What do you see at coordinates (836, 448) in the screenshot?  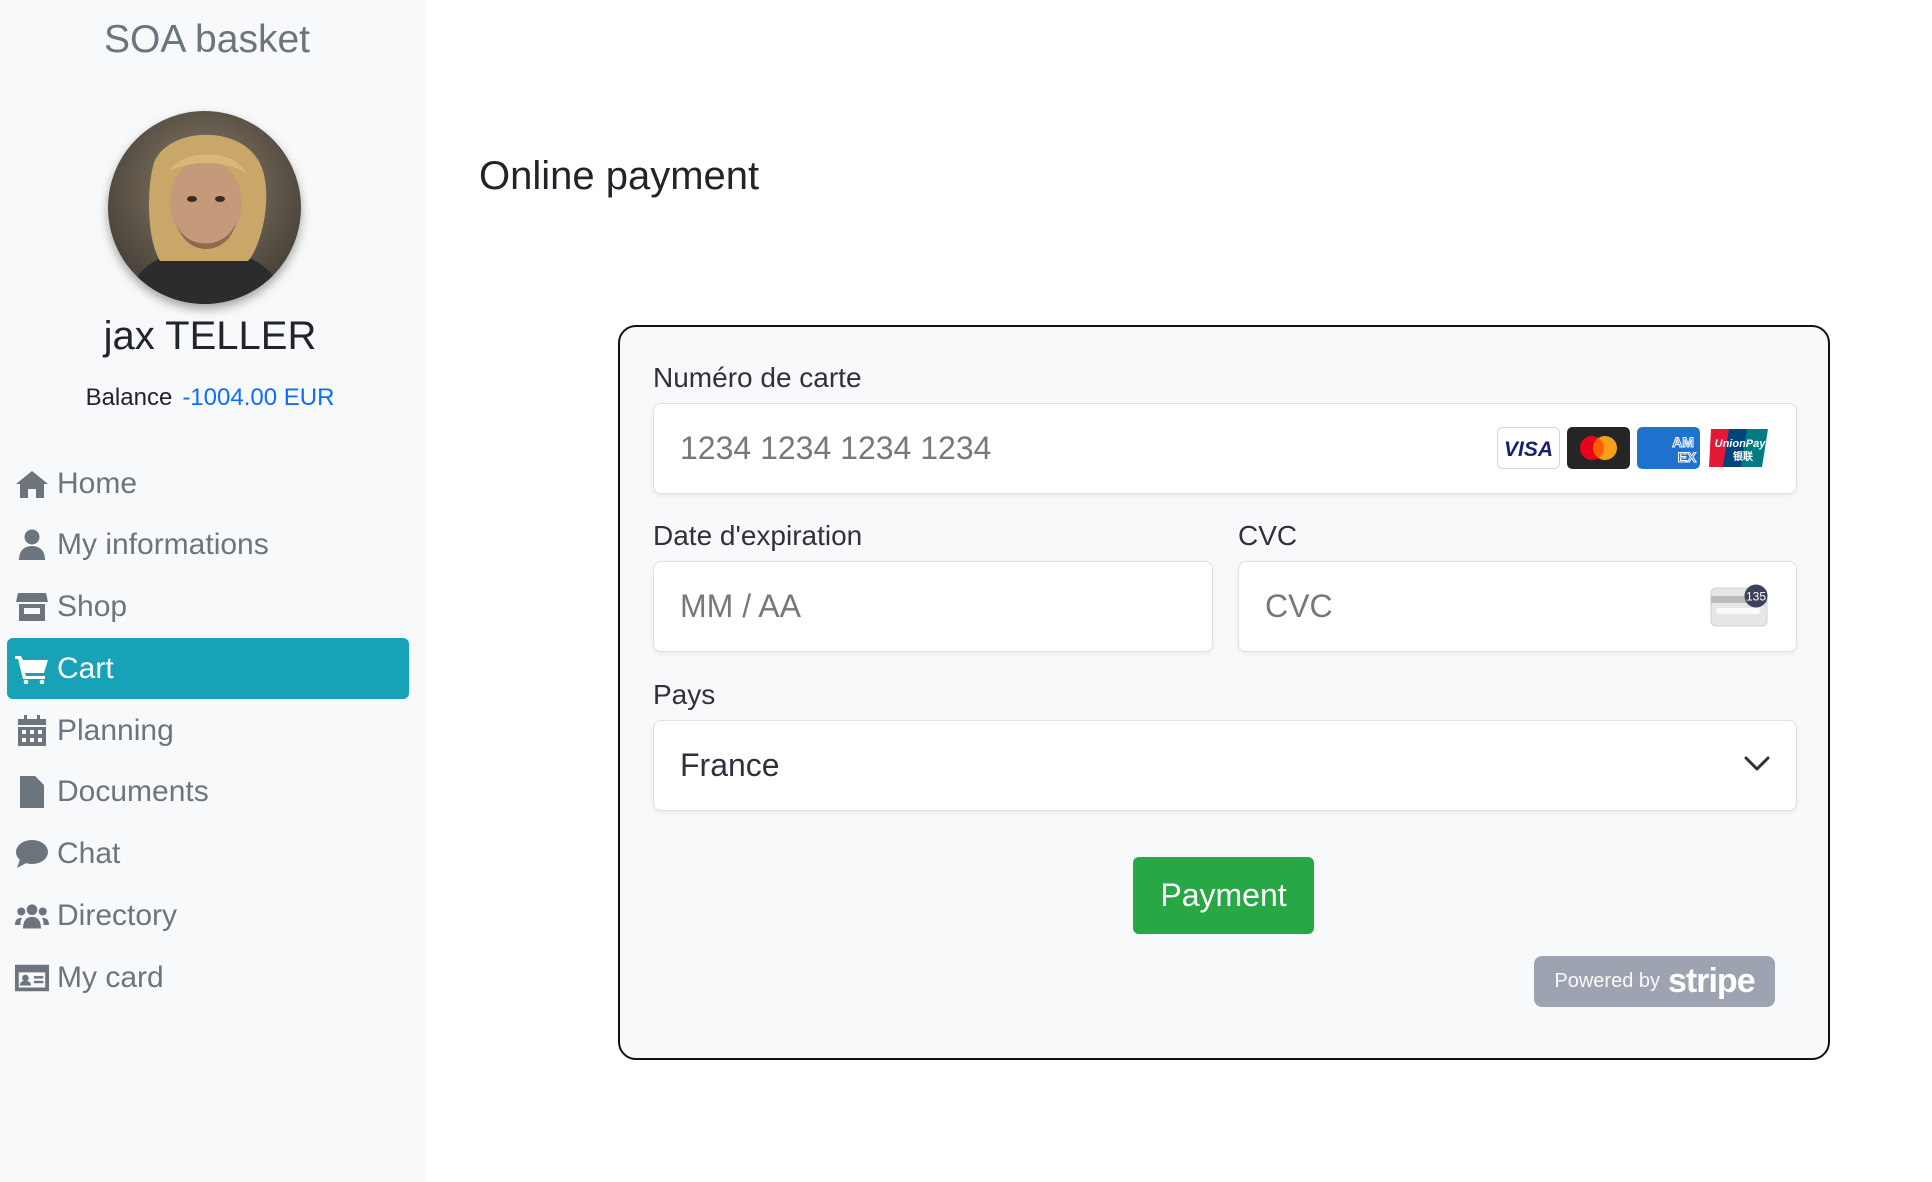 I see `card-number-placeholder: 1234 1234 1234 1234` at bounding box center [836, 448].